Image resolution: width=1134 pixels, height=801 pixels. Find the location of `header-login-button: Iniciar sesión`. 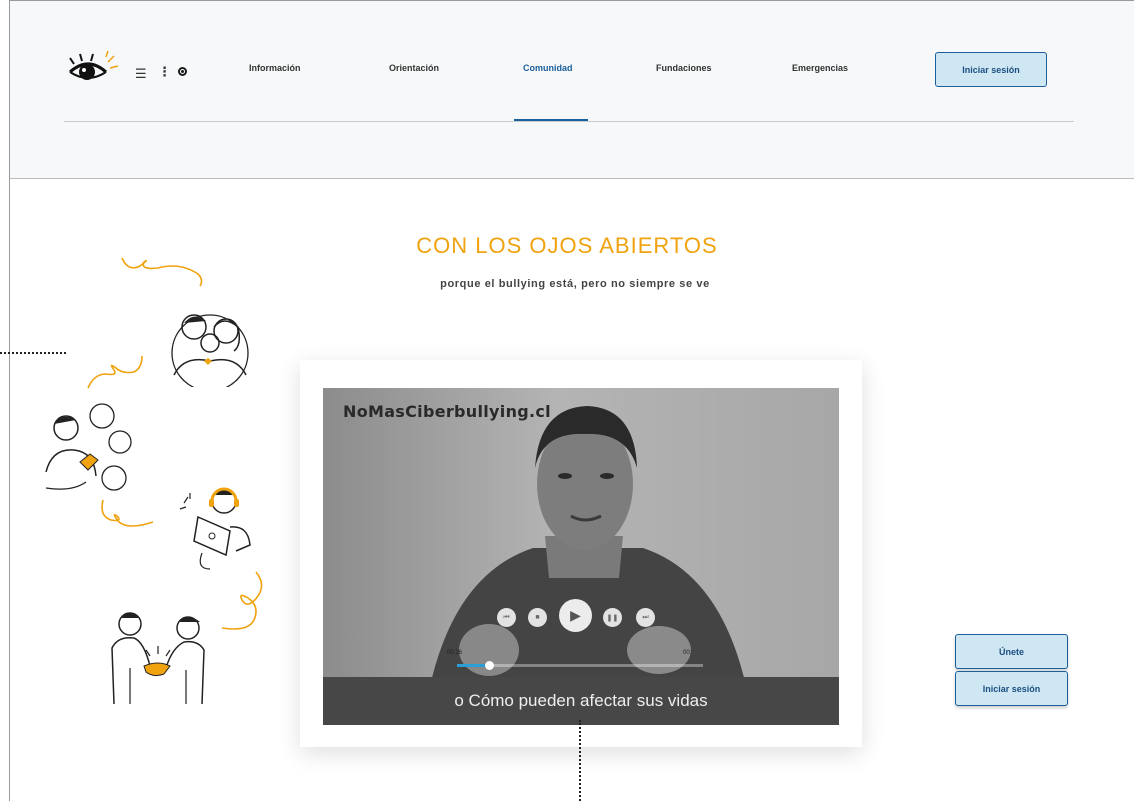

header-login-button: Iniciar sesión is located at coordinates (991, 69).